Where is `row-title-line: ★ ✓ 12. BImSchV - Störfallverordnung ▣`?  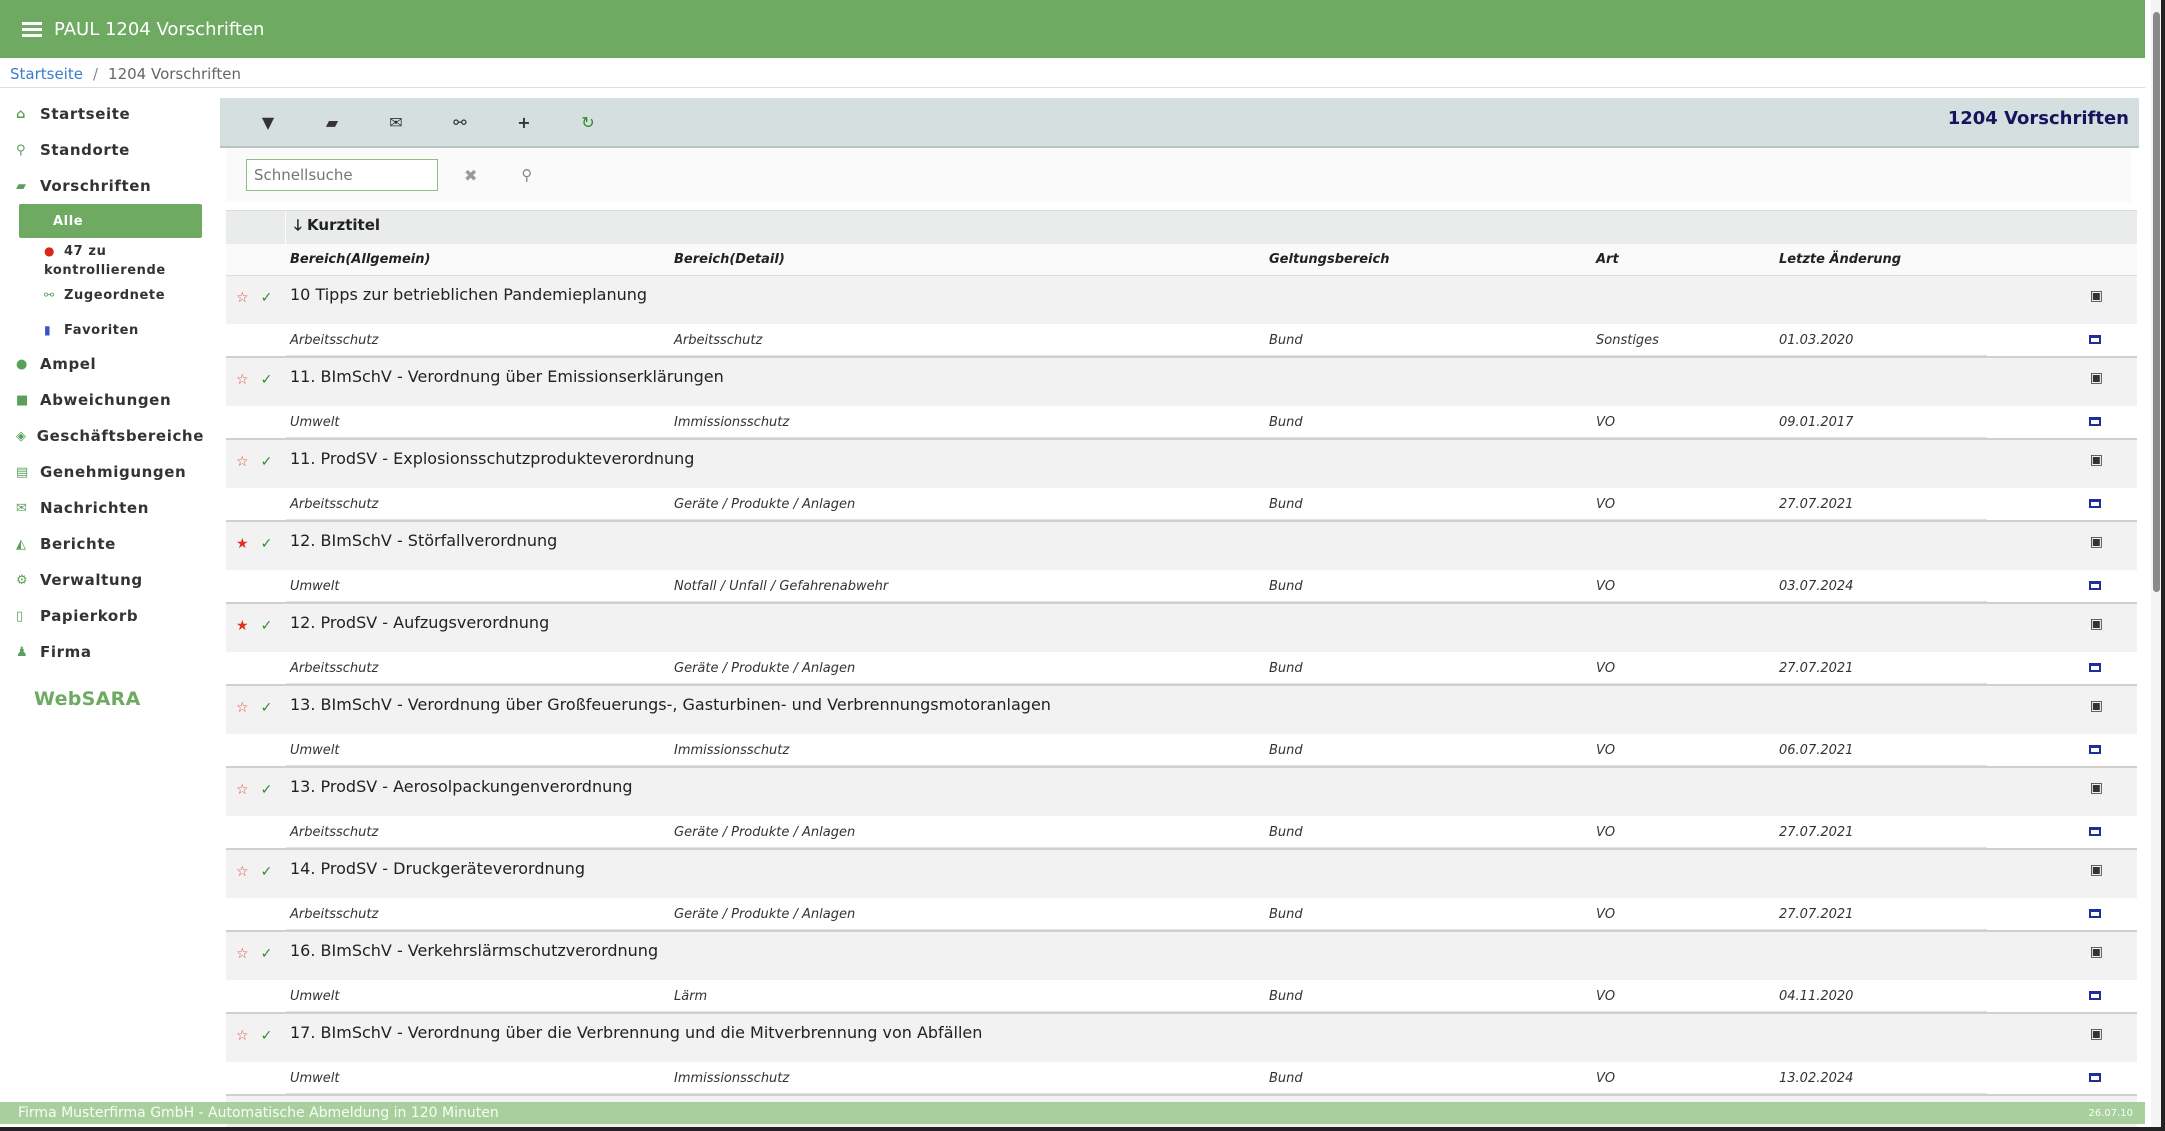 row-title-line: ★ ✓ 12. BImSchV - Störfallverordnung ▣ is located at coordinates (1181, 546).